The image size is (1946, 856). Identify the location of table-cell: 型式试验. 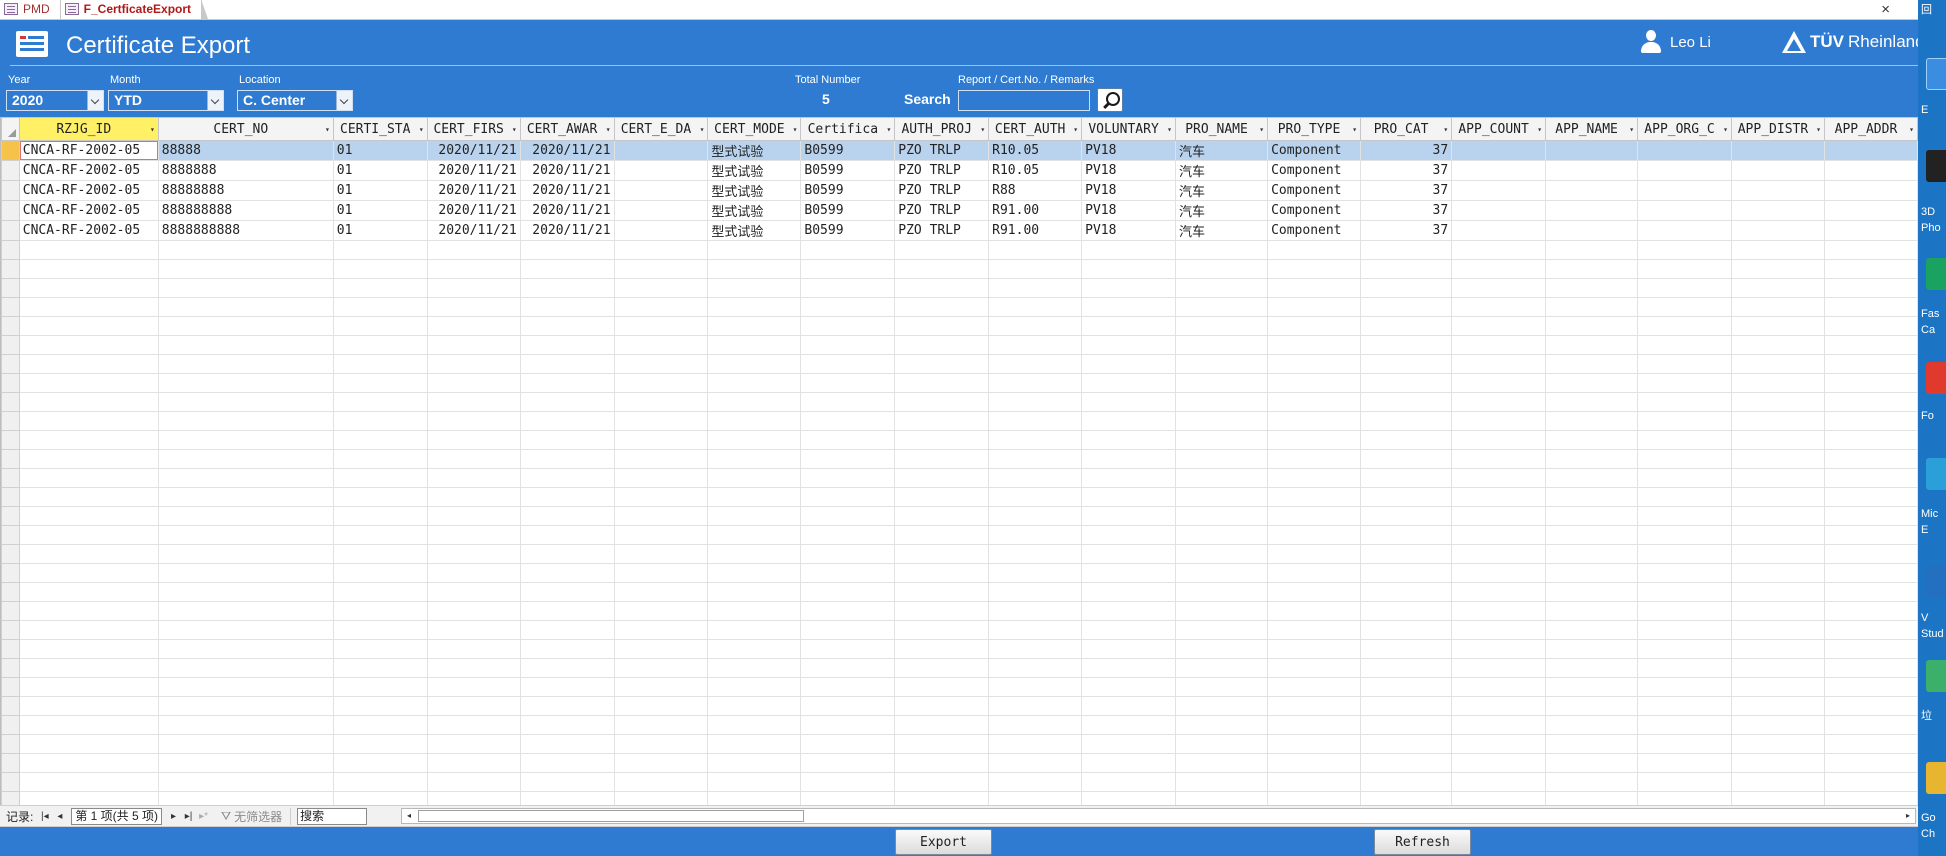
(754, 230).